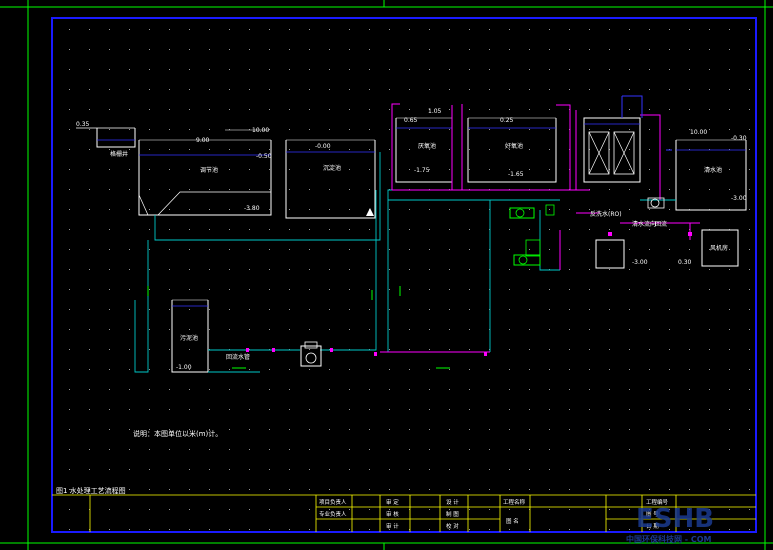 The image size is (773, 550). Describe the element at coordinates (91, 490) in the screenshot. I see `title-strip: 图1 水处理工艺流程图` at that location.